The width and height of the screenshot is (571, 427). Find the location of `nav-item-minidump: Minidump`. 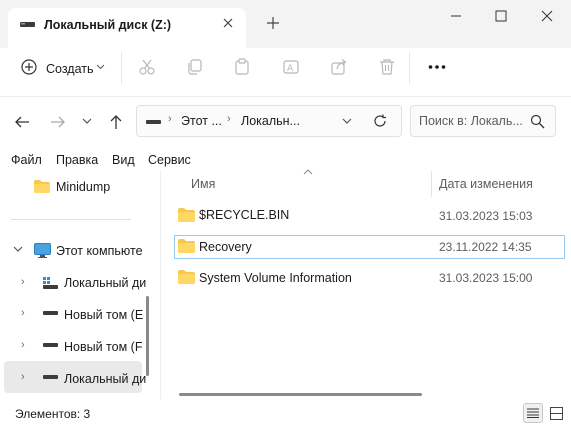

nav-item-minidump: Minidump is located at coordinates (83, 187).